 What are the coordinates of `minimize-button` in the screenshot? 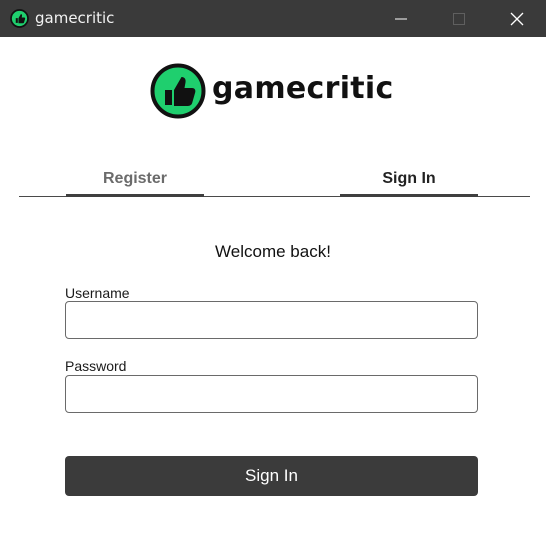 It's located at (401, 18).